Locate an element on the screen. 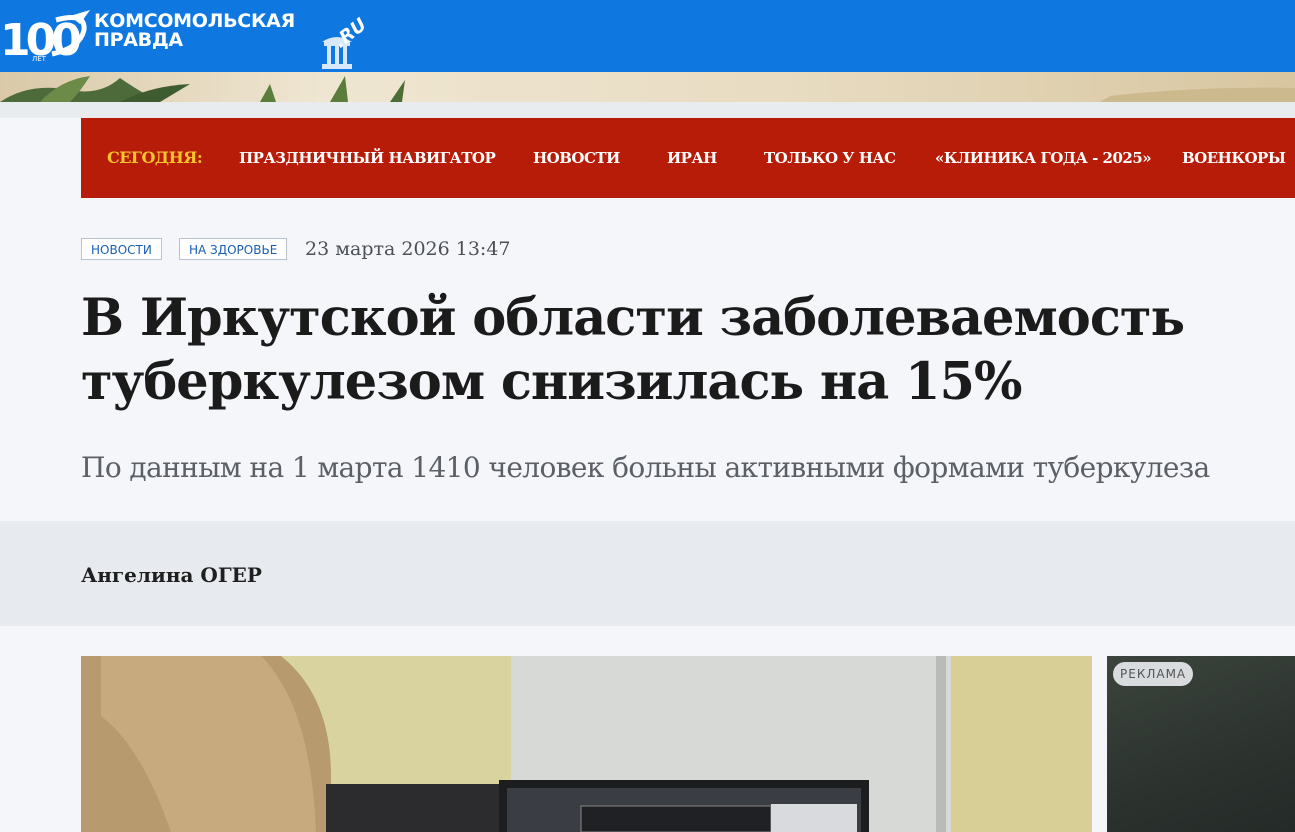 The height and width of the screenshot is (832, 1295). nav-item-holiday-navigator: ПРАЗДНИЧНЫЙ НАВИГАТОР is located at coordinates (367, 158).